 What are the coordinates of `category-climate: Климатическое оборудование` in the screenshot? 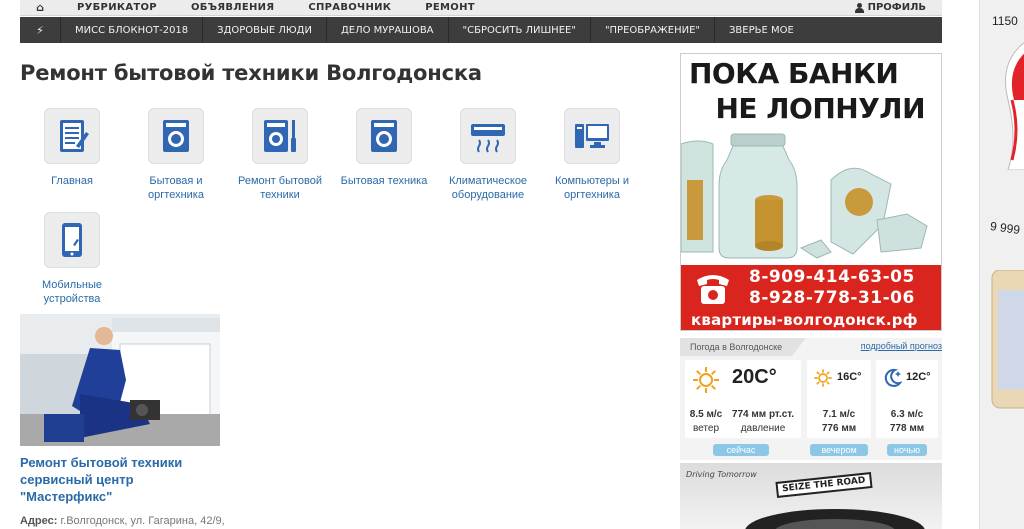 It's located at (488, 155).